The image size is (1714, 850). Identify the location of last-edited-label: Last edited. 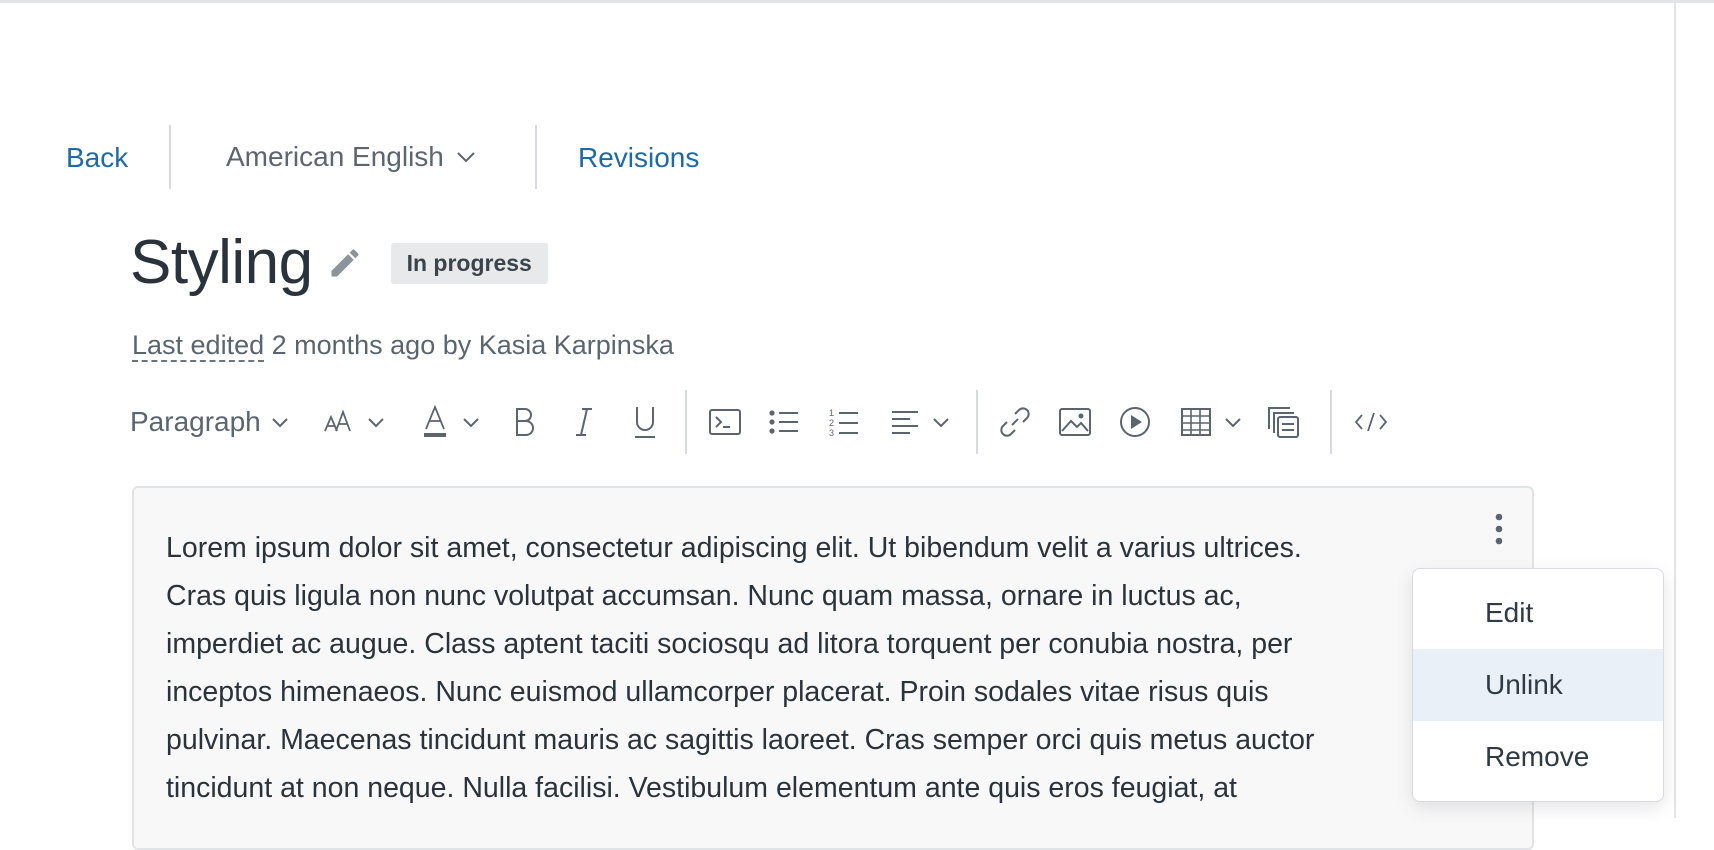
(198, 346).